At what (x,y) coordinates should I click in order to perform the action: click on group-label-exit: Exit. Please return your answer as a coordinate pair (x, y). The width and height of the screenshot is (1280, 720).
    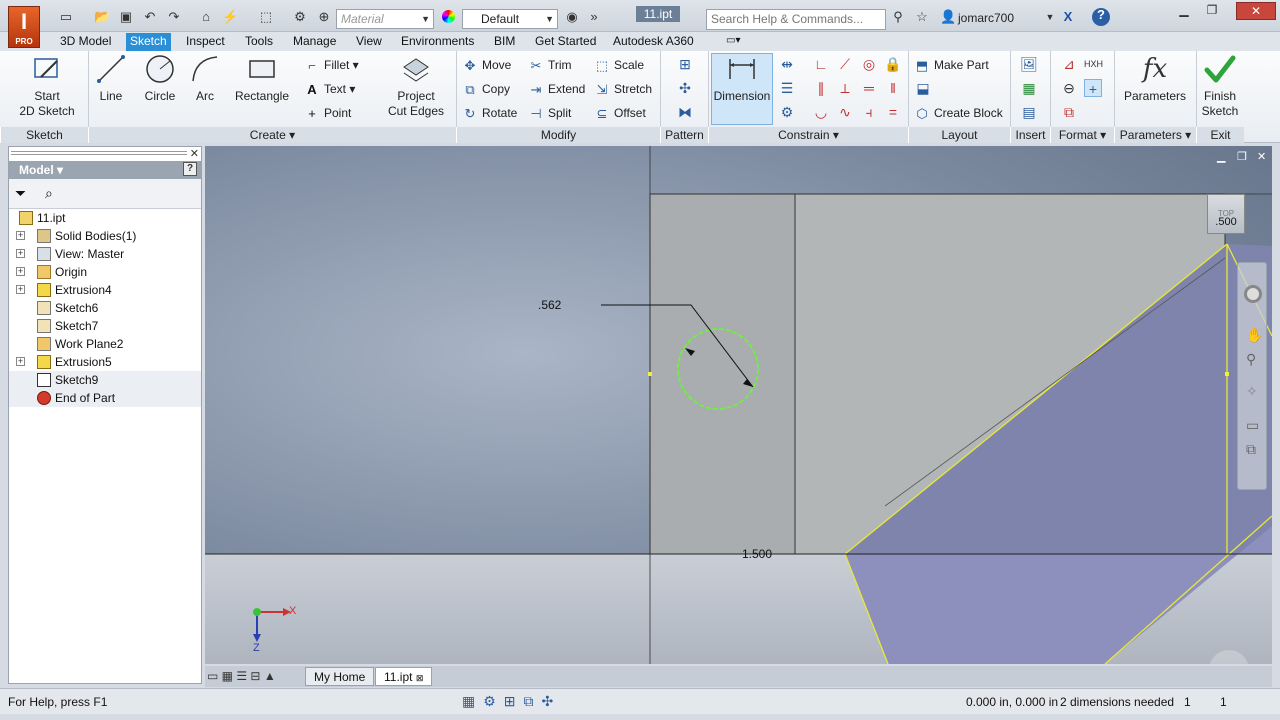
    Looking at the image, I should click on (1220, 135).